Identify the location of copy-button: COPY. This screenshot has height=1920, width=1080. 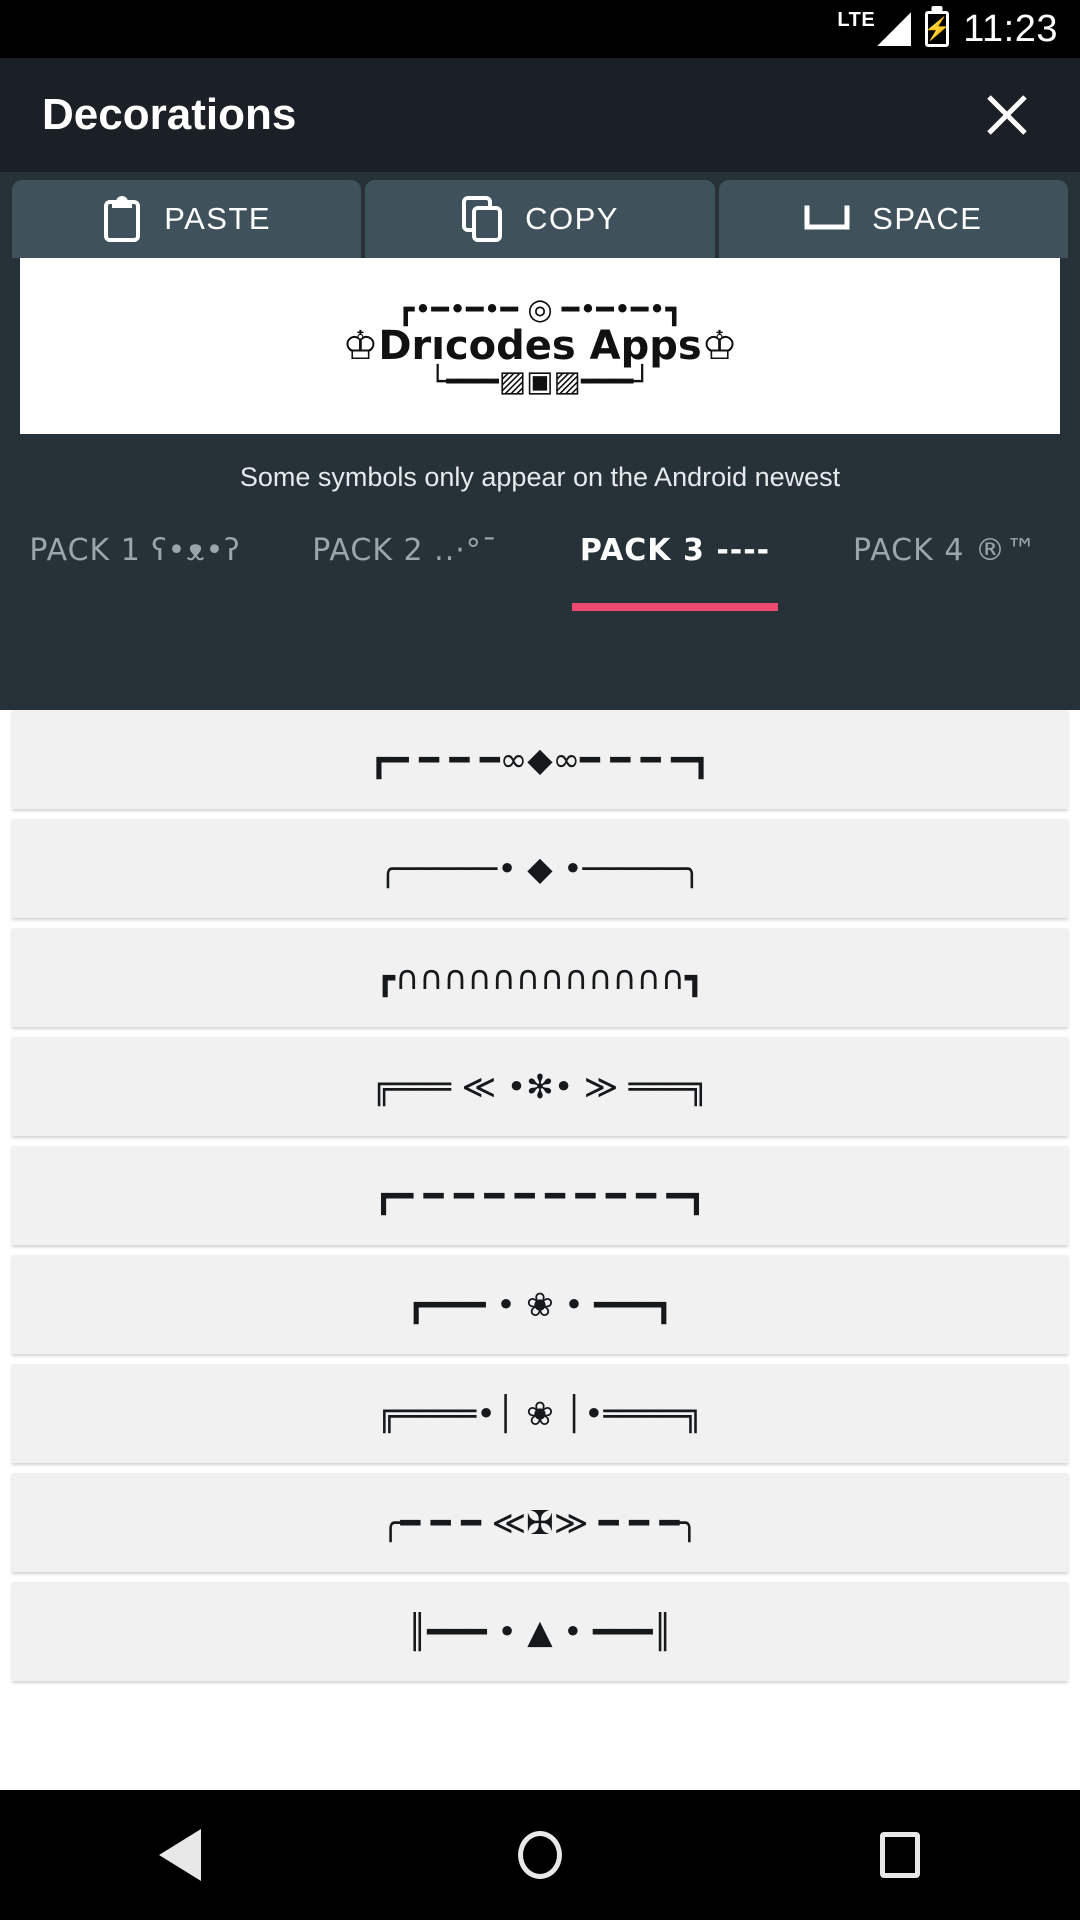
(540, 219).